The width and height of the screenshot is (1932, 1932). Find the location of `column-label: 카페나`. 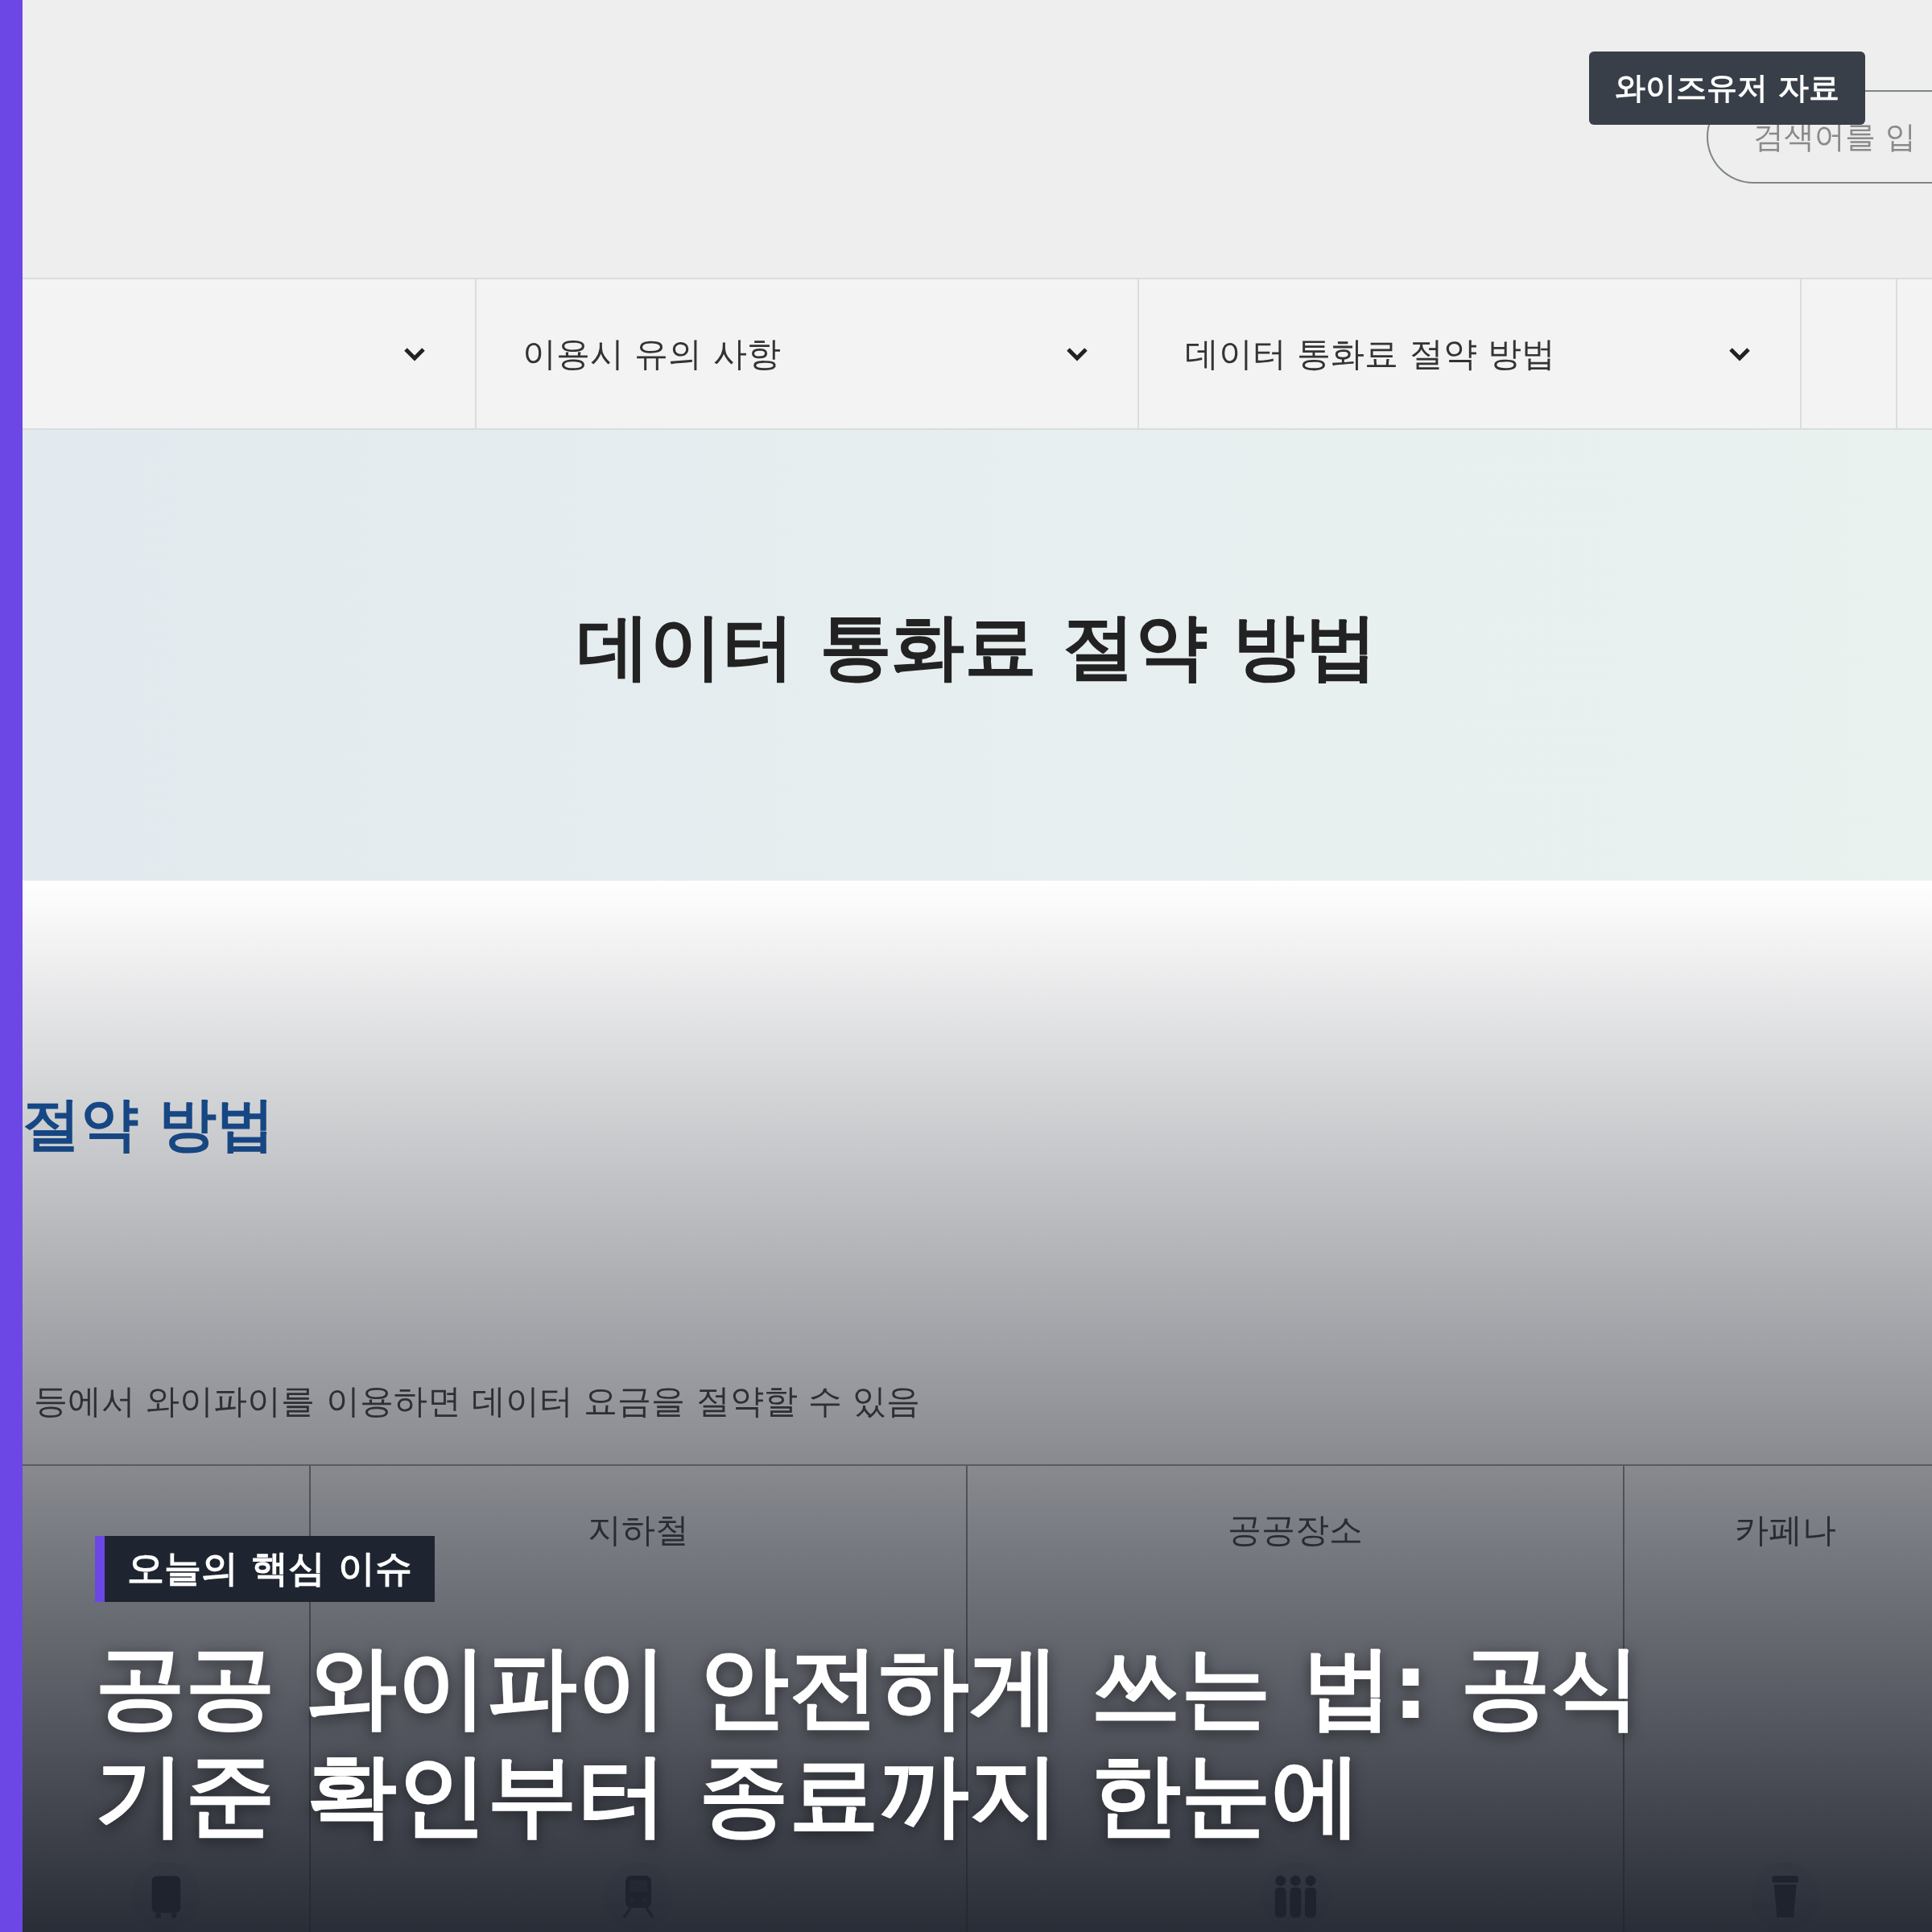

column-label: 카페나 is located at coordinates (1785, 1530).